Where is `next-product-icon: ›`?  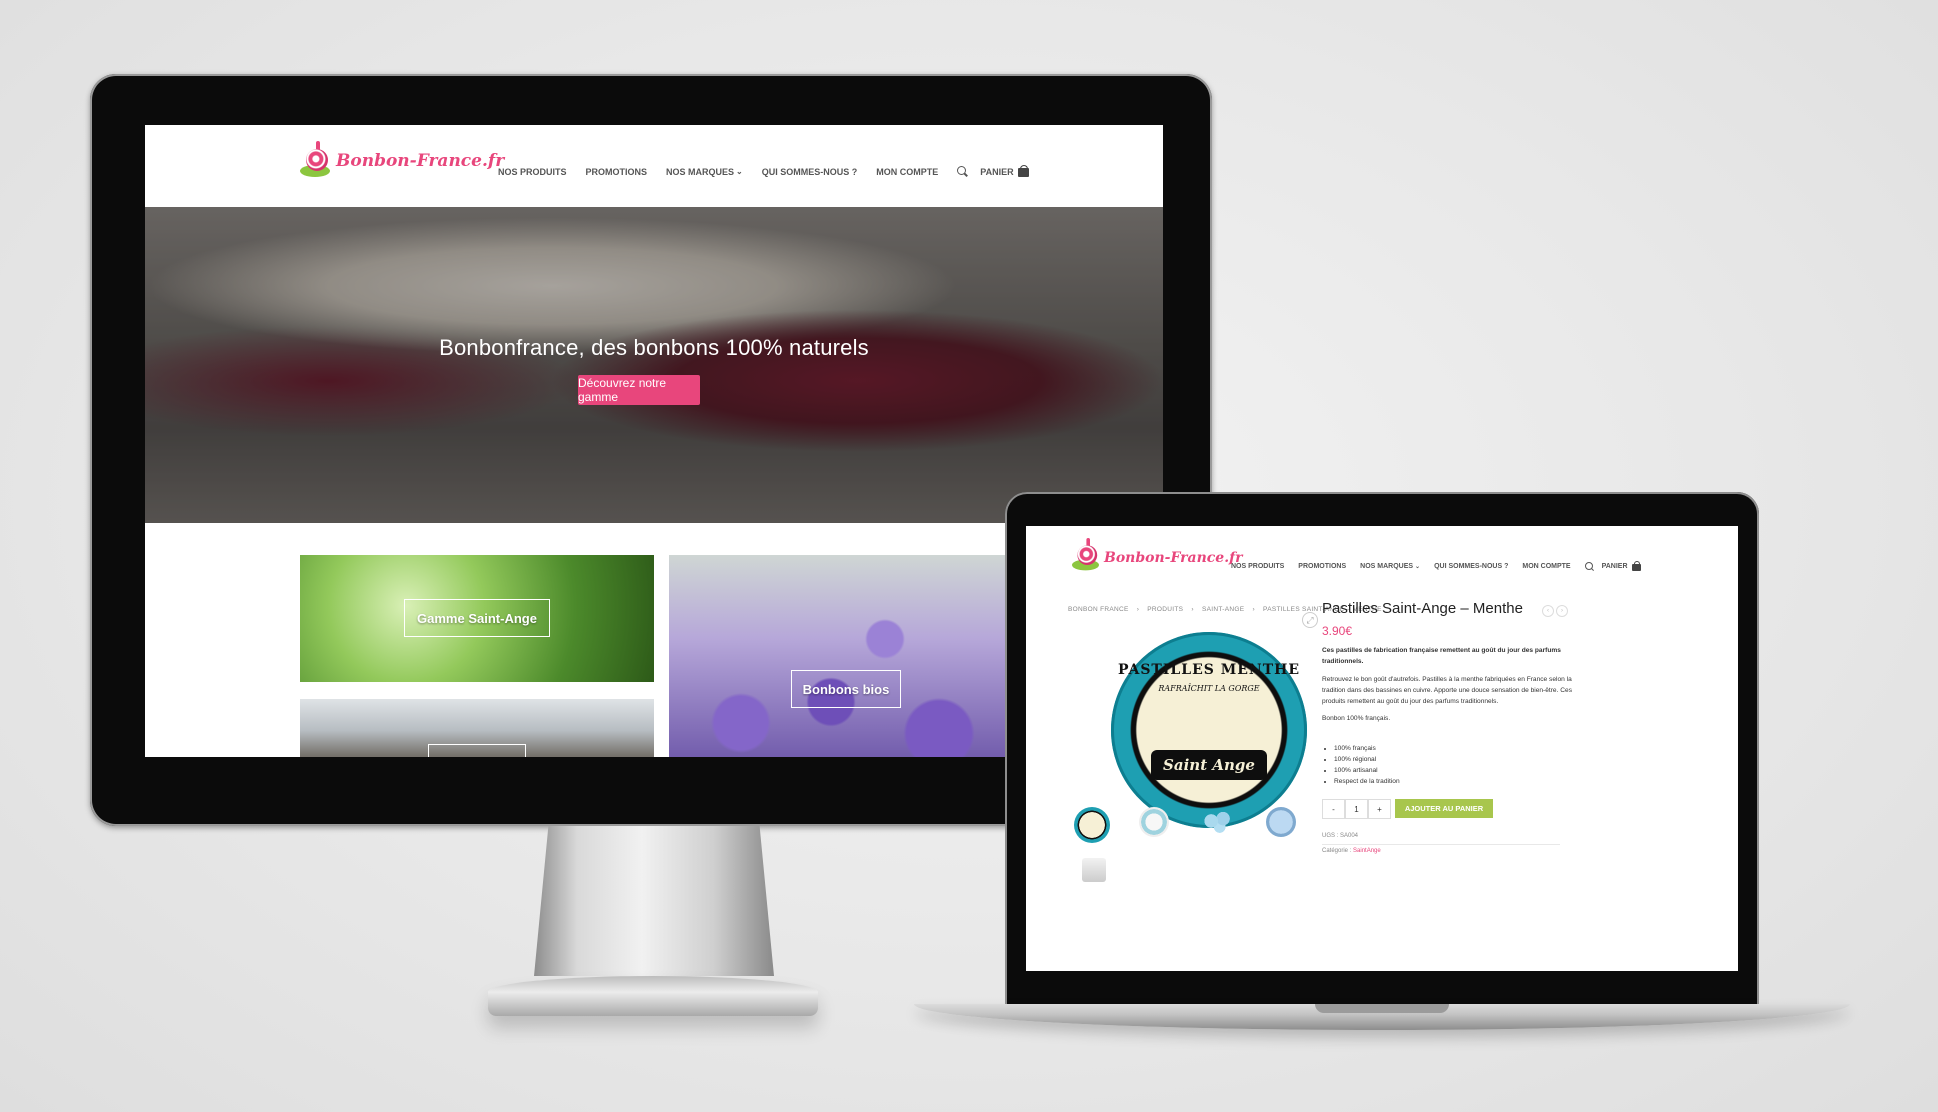
next-product-icon: › is located at coordinates (1562, 611).